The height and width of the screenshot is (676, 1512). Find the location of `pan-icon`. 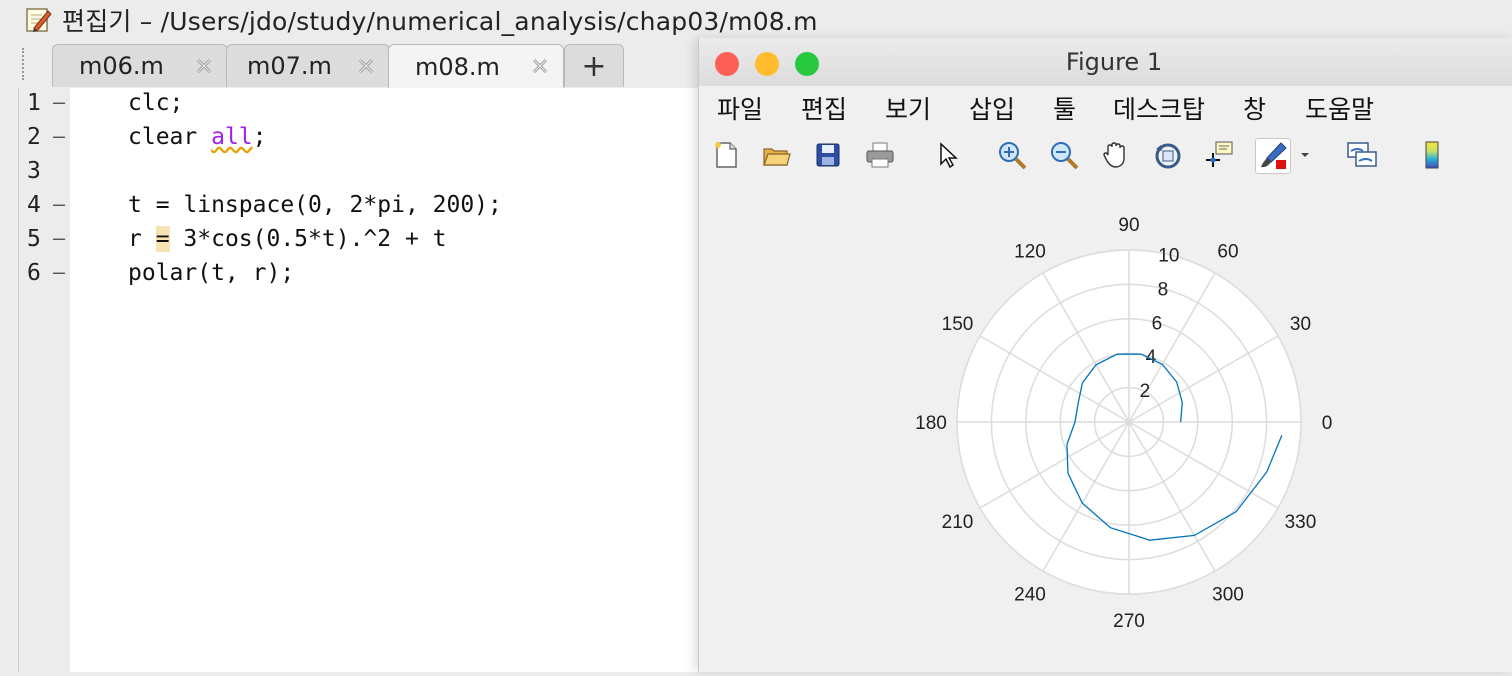

pan-icon is located at coordinates (1116, 155).